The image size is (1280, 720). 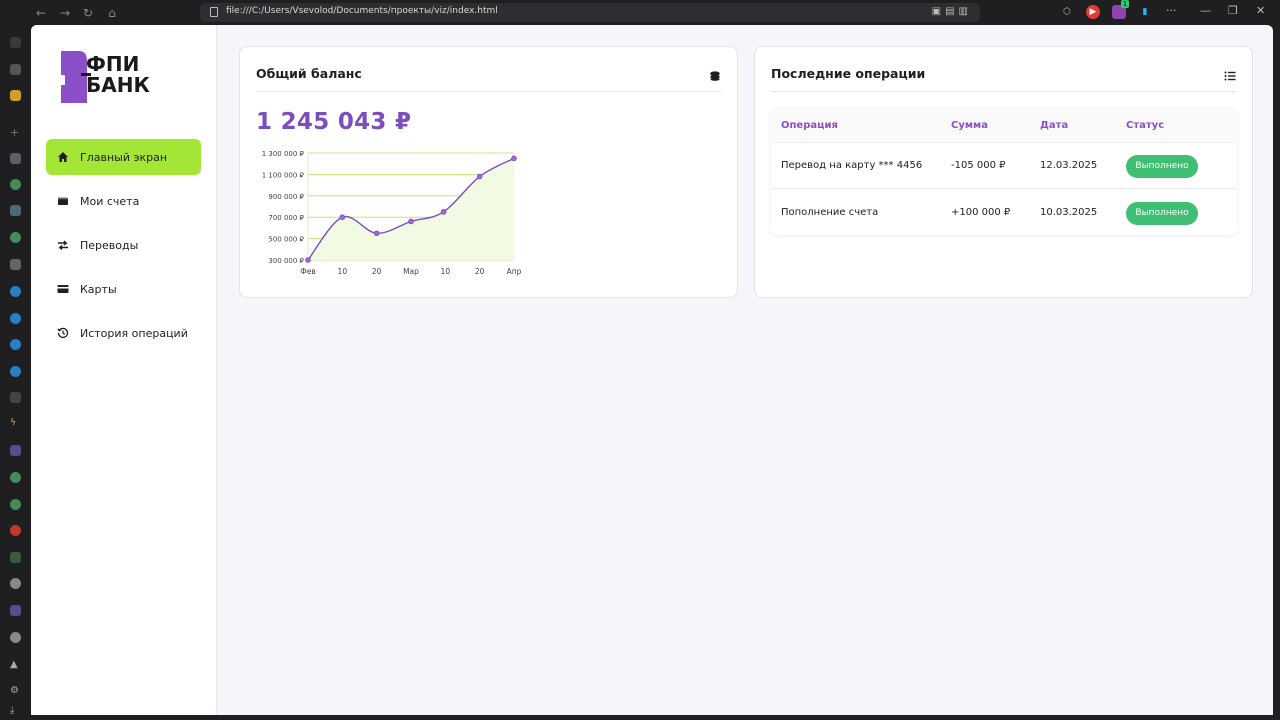 What do you see at coordinates (1083, 125) in the screenshot?
I see `column-header-date: Дата` at bounding box center [1083, 125].